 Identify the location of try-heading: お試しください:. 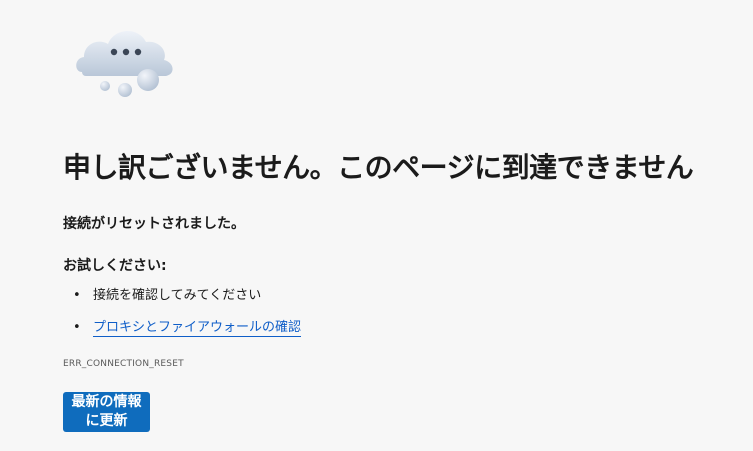
(115, 266).